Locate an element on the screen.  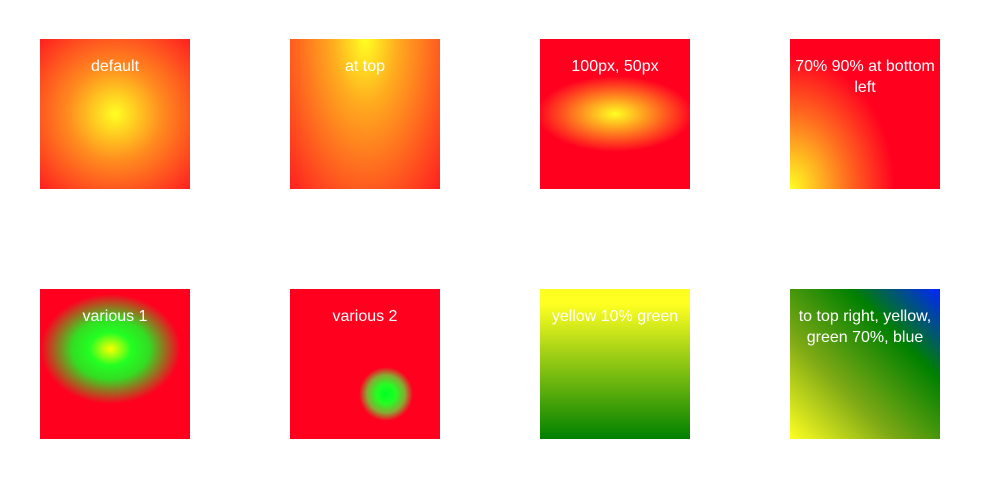
tile-label: at top is located at coordinates (365, 66).